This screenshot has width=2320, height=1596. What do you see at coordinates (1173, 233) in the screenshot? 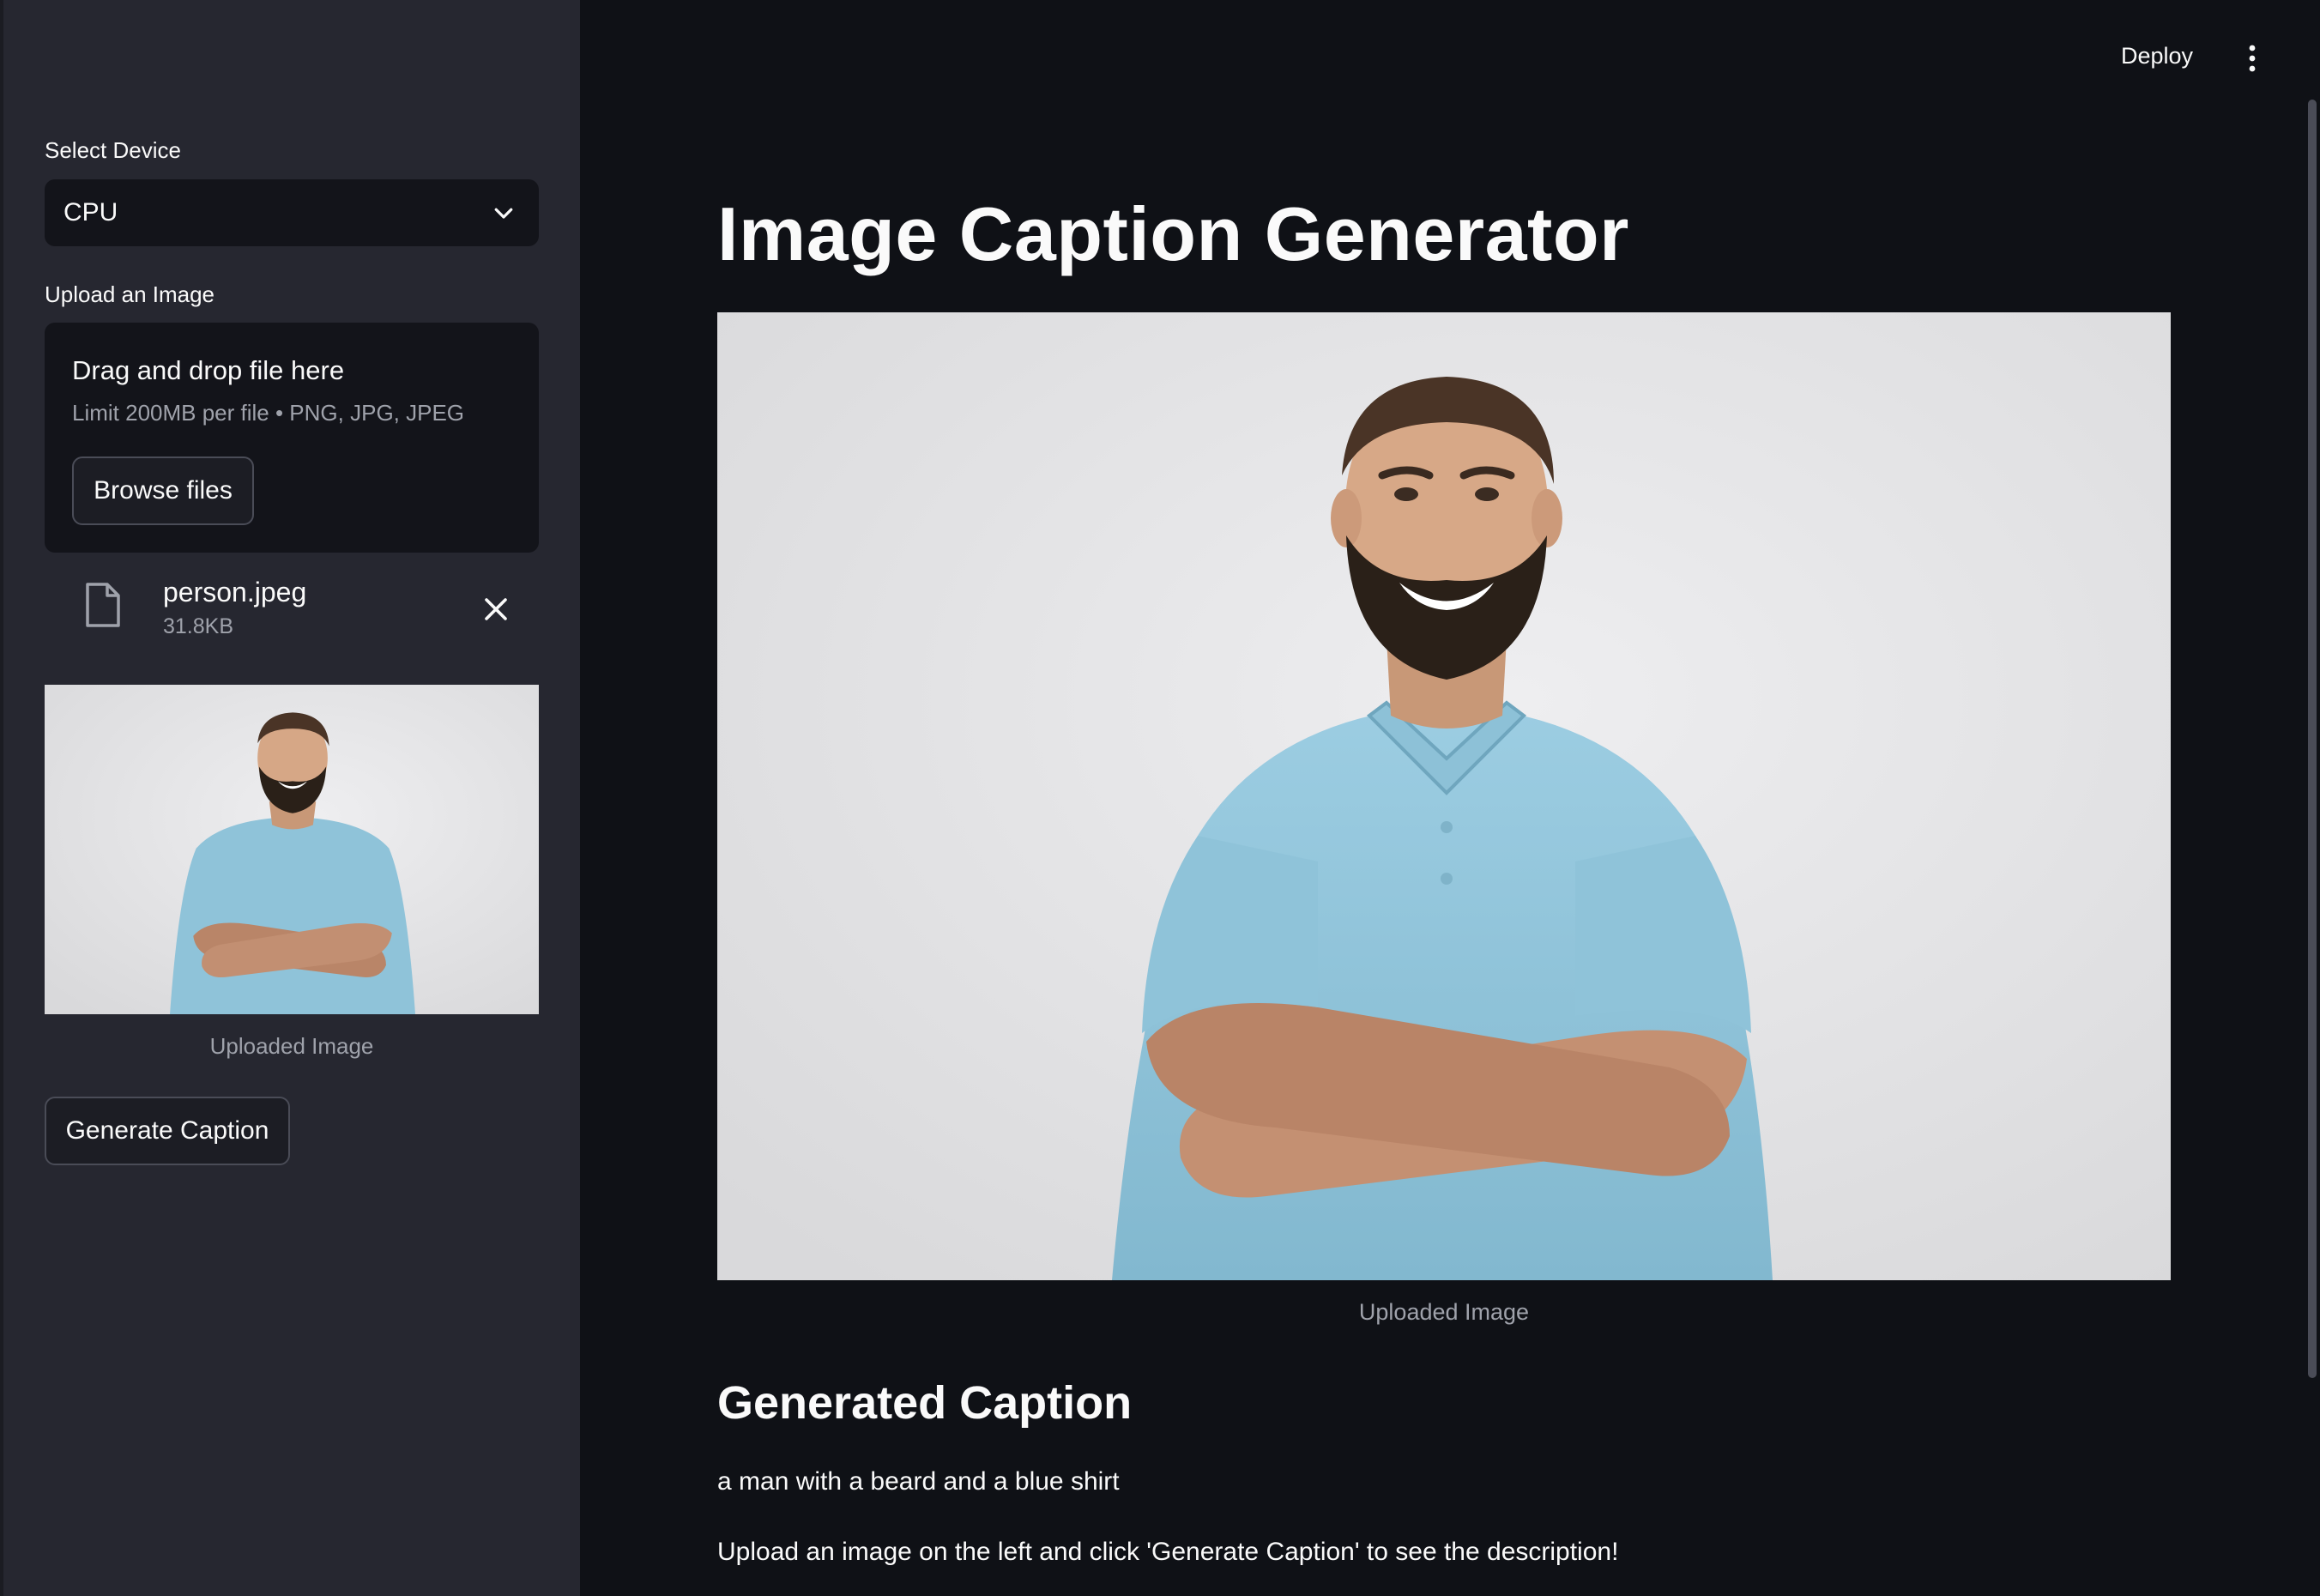
I see `page-title: Image Caption Generator` at bounding box center [1173, 233].